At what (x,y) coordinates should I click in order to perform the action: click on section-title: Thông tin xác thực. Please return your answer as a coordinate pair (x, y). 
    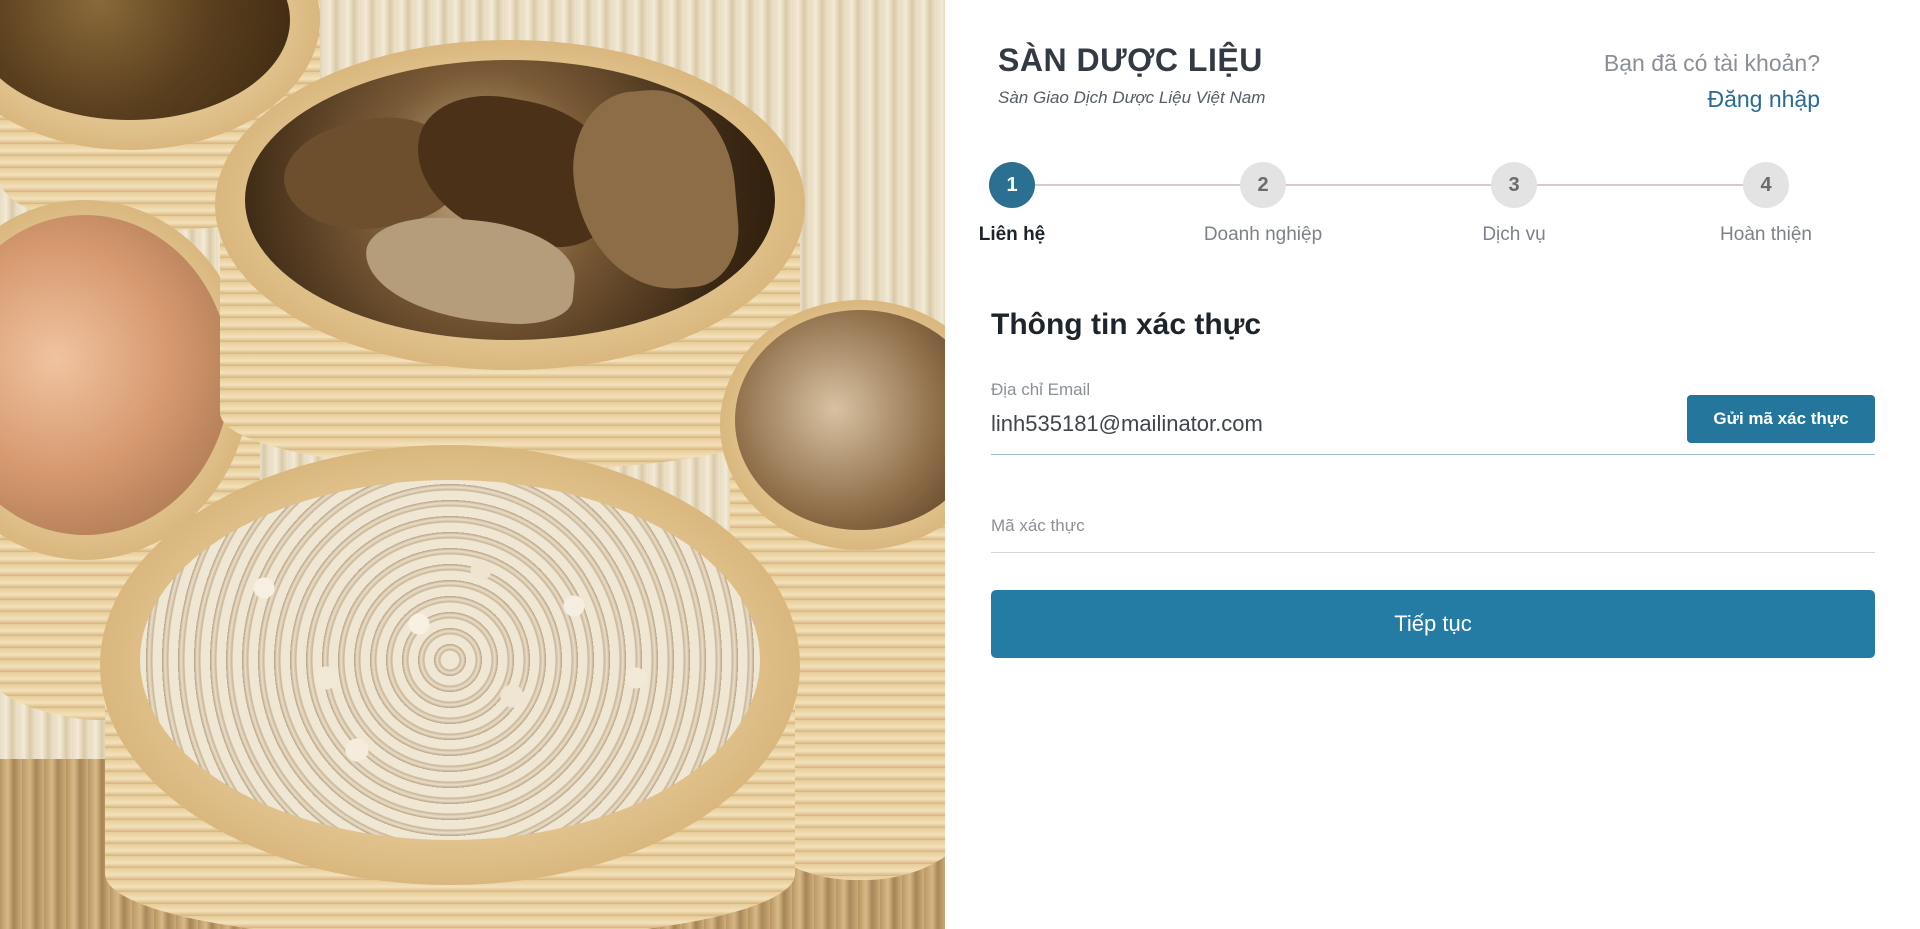
    Looking at the image, I should click on (1126, 324).